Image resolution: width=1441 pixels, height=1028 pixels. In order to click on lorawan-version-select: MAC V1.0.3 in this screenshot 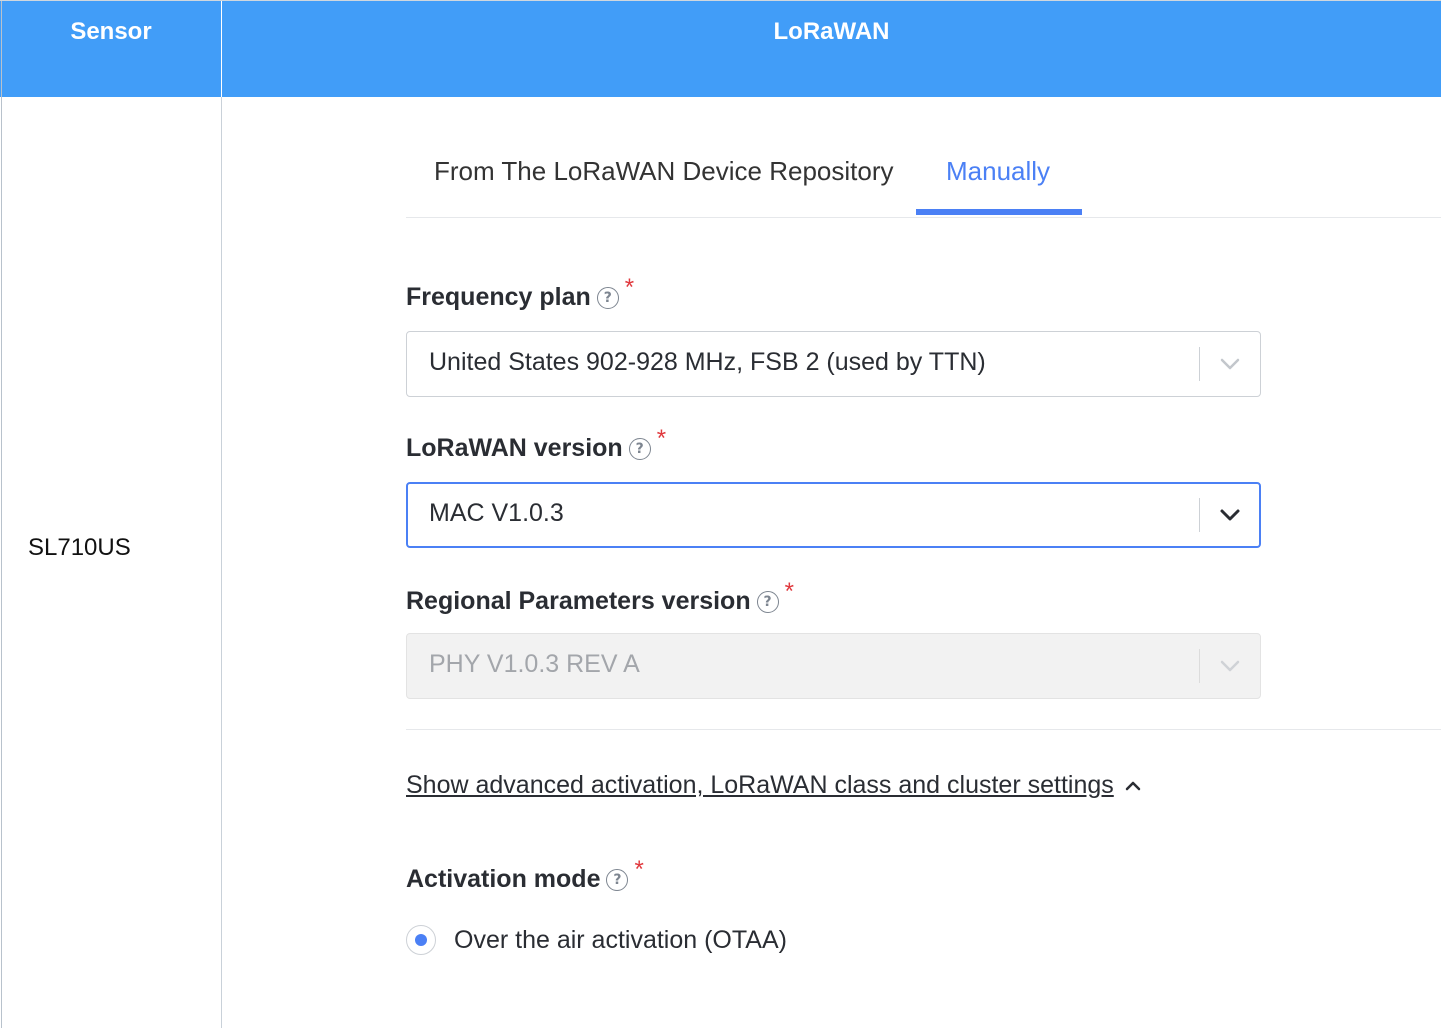, I will do `click(833, 515)`.